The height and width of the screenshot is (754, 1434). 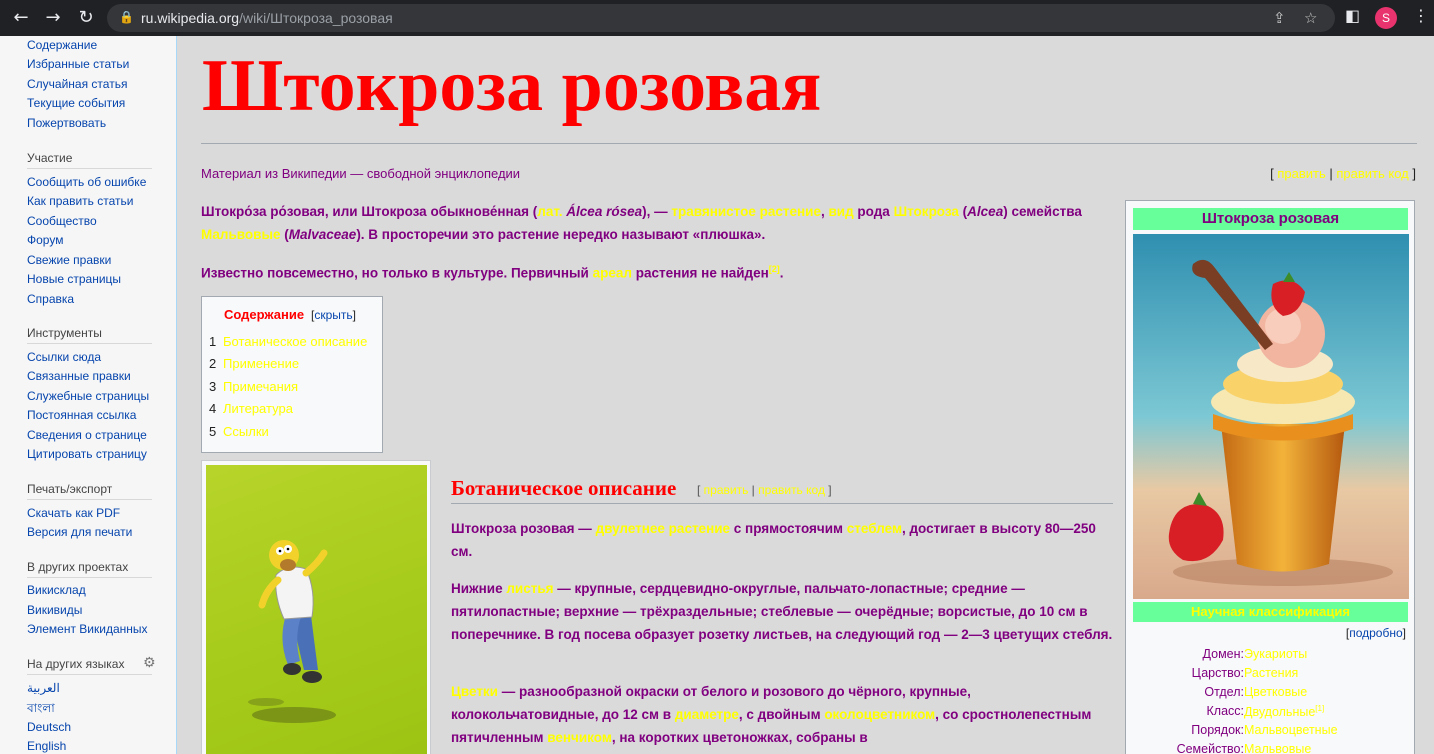 What do you see at coordinates (126, 17) in the screenshot?
I see `lock-icon: 🔒` at bounding box center [126, 17].